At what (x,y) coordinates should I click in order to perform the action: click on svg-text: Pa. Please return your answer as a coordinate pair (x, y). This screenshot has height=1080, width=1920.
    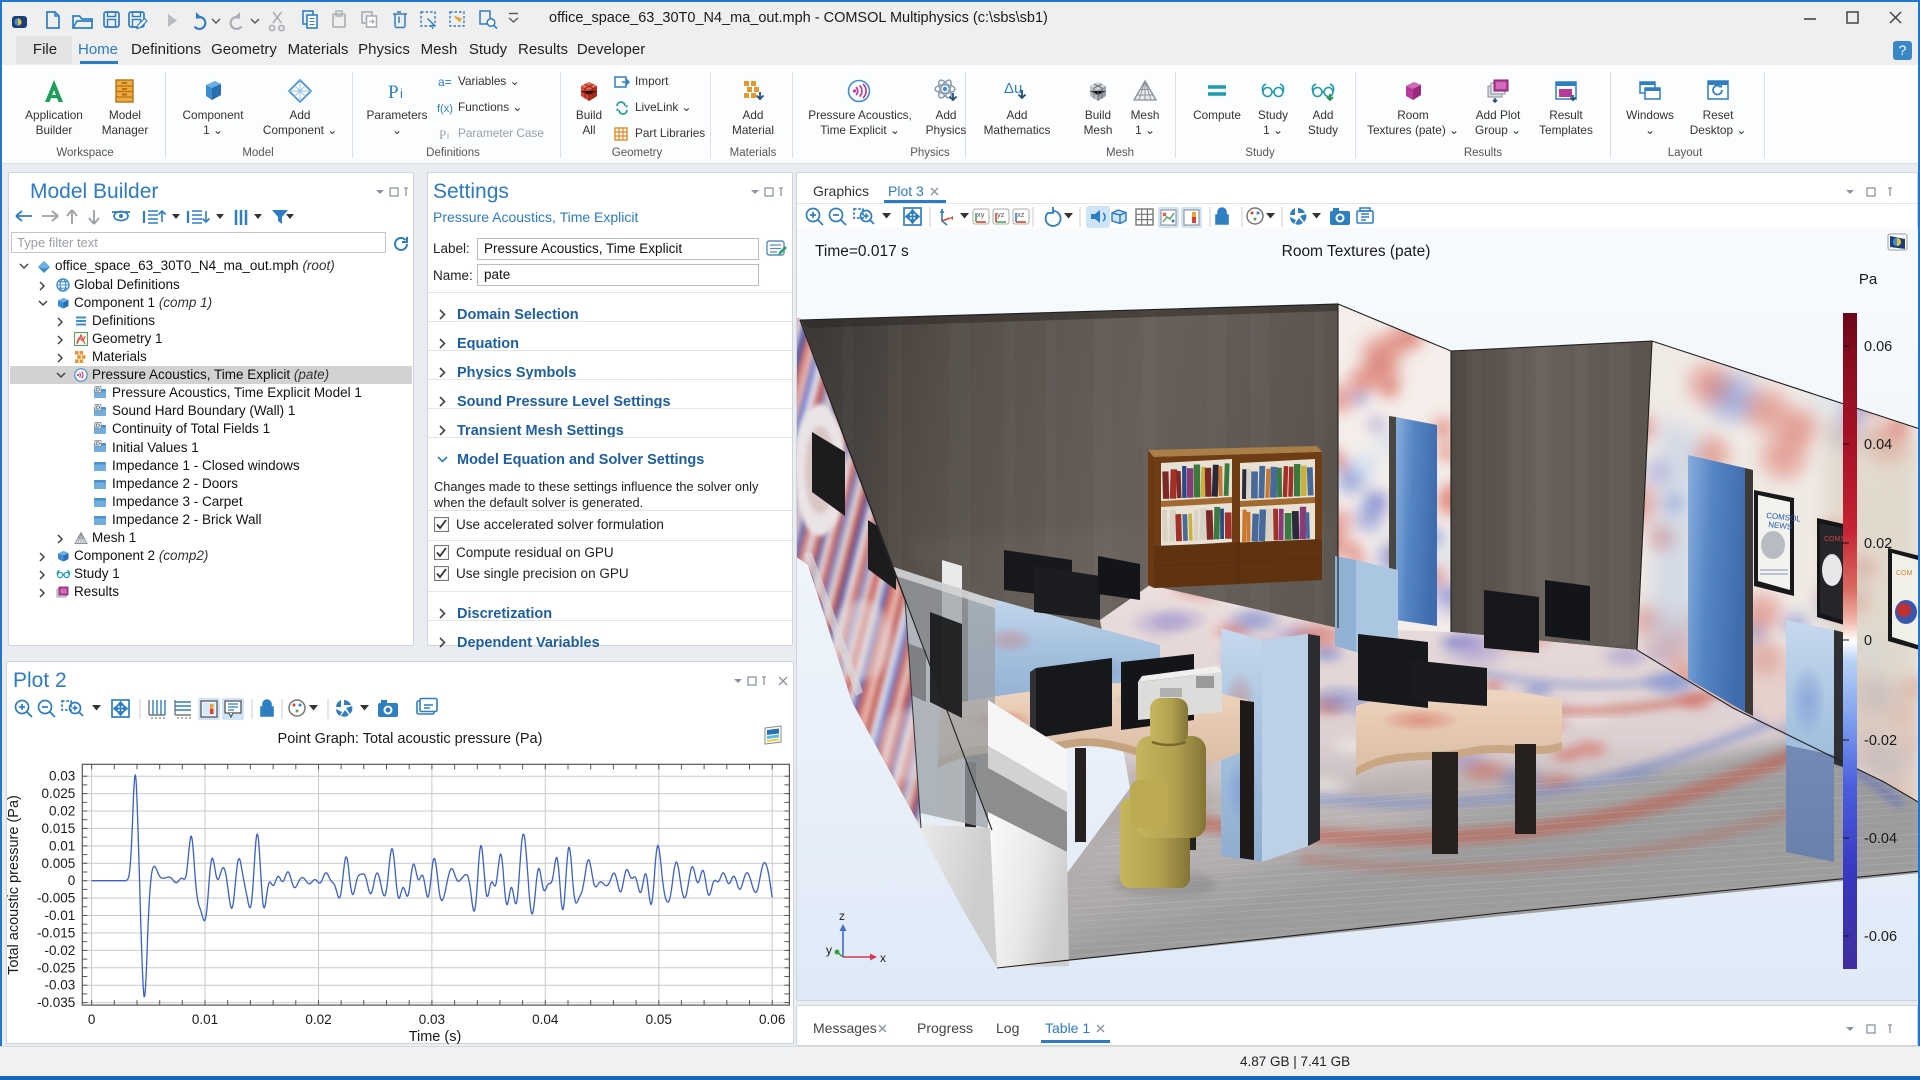
    Looking at the image, I should click on (1868, 279).